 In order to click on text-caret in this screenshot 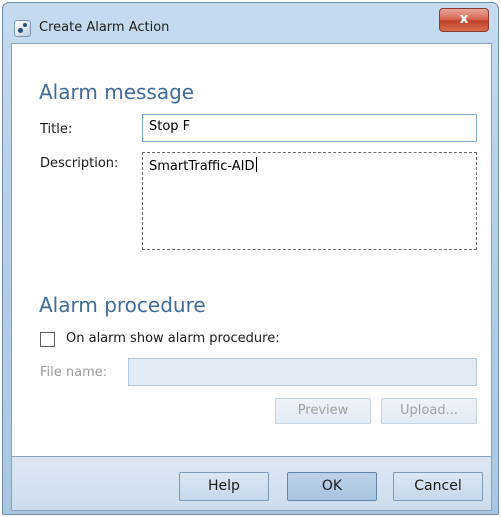, I will do `click(256, 164)`.